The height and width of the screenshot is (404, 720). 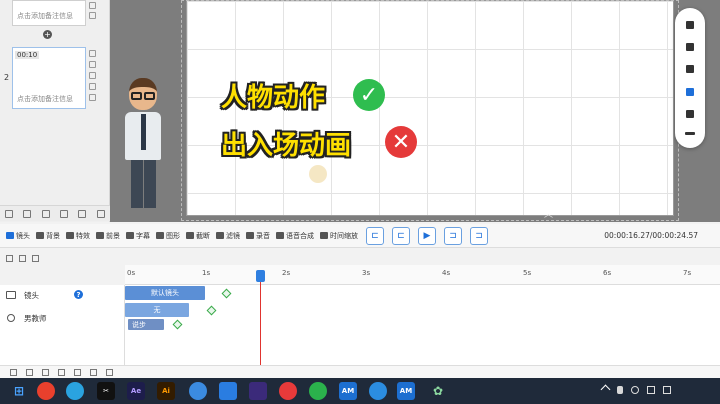 What do you see at coordinates (78, 294) in the screenshot?
I see `help-icon: ?` at bounding box center [78, 294].